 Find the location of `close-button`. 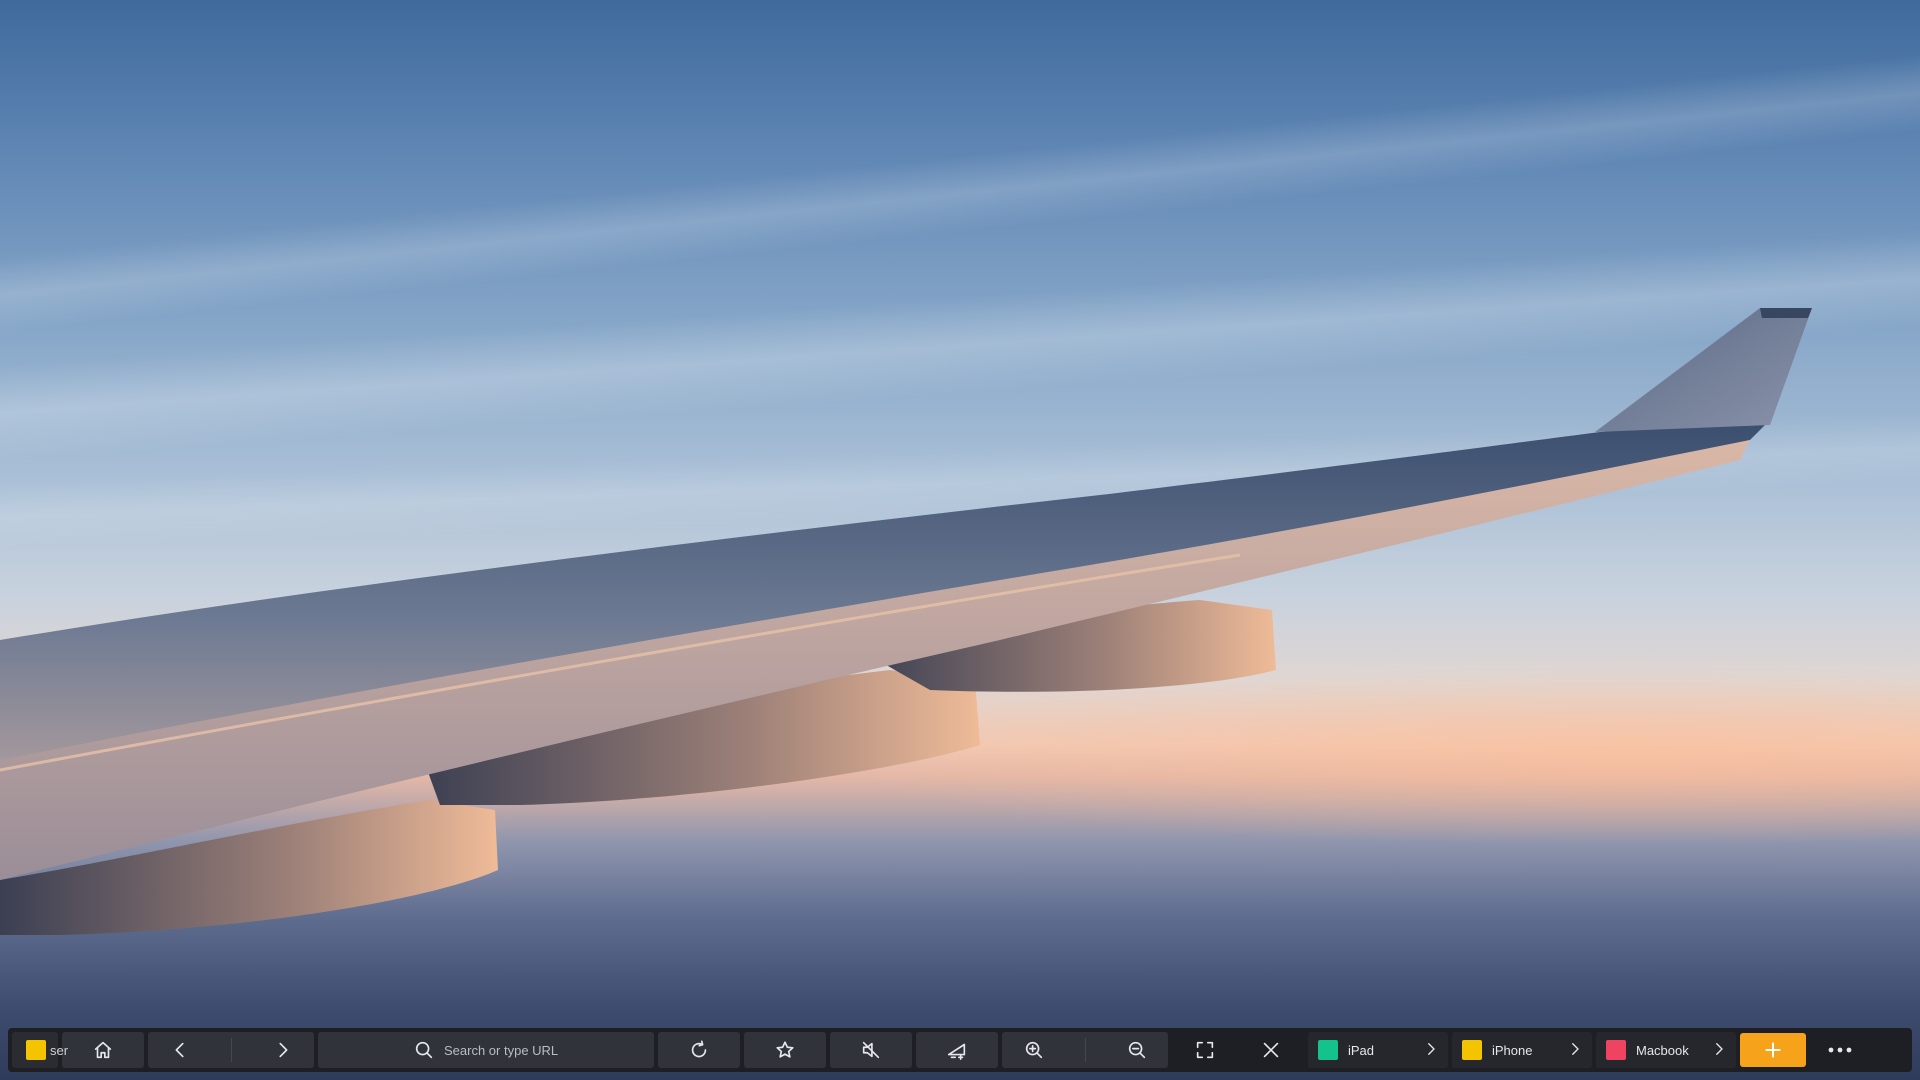

close-button is located at coordinates (1271, 1050).